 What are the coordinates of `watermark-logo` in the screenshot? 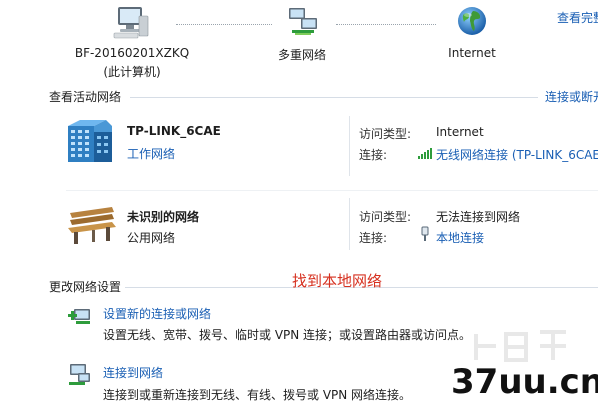 It's located at (525, 346).